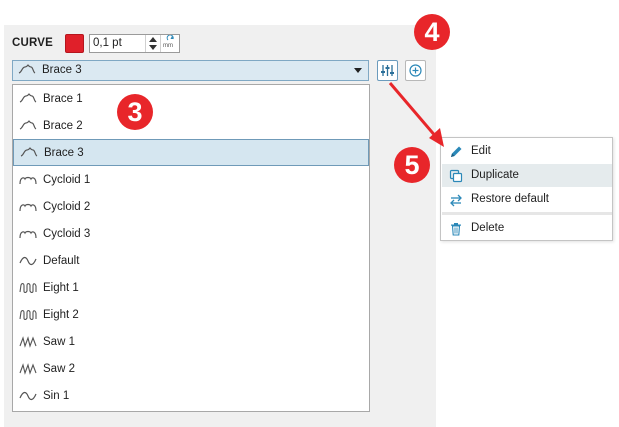  I want to click on annotation-arrow, so click(416, 114).